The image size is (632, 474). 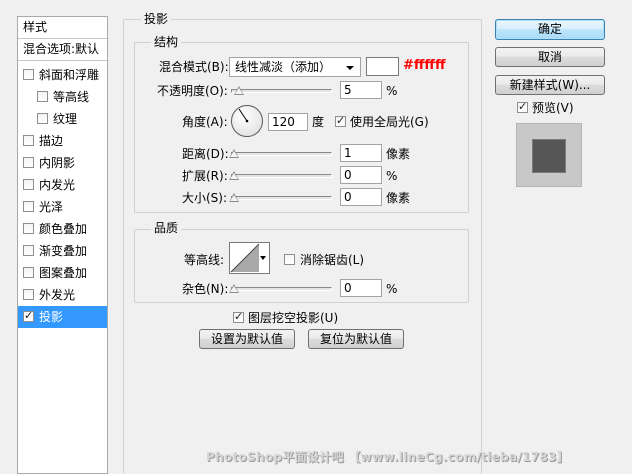 What do you see at coordinates (293, 318) in the screenshot?
I see `layer-knockout-label: 图层挖空投影(U)` at bounding box center [293, 318].